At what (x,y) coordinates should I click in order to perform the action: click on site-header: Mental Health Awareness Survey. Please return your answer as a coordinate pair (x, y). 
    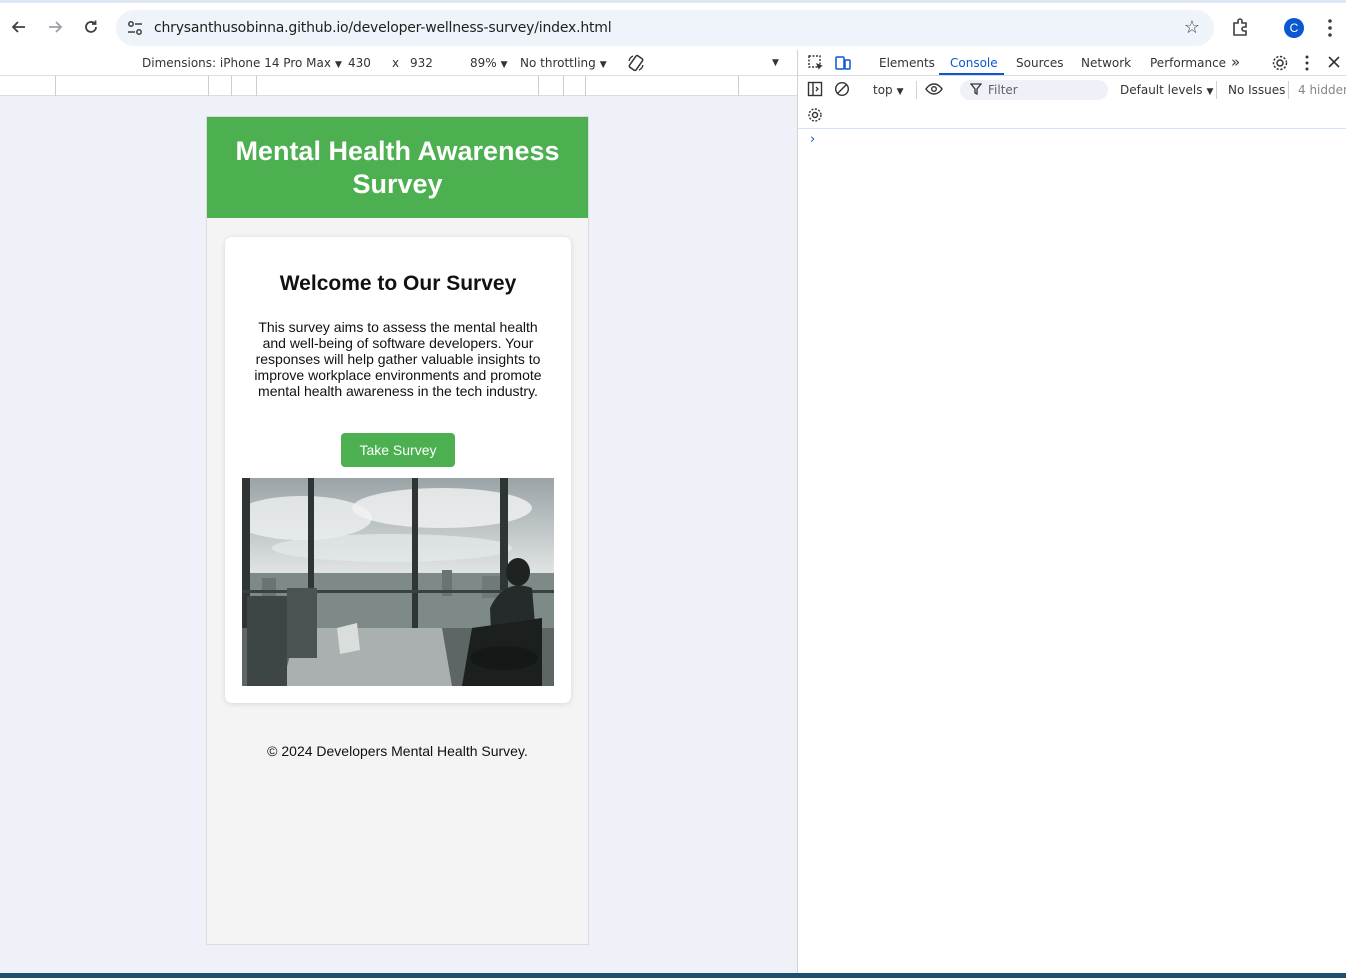
    Looking at the image, I should click on (397, 167).